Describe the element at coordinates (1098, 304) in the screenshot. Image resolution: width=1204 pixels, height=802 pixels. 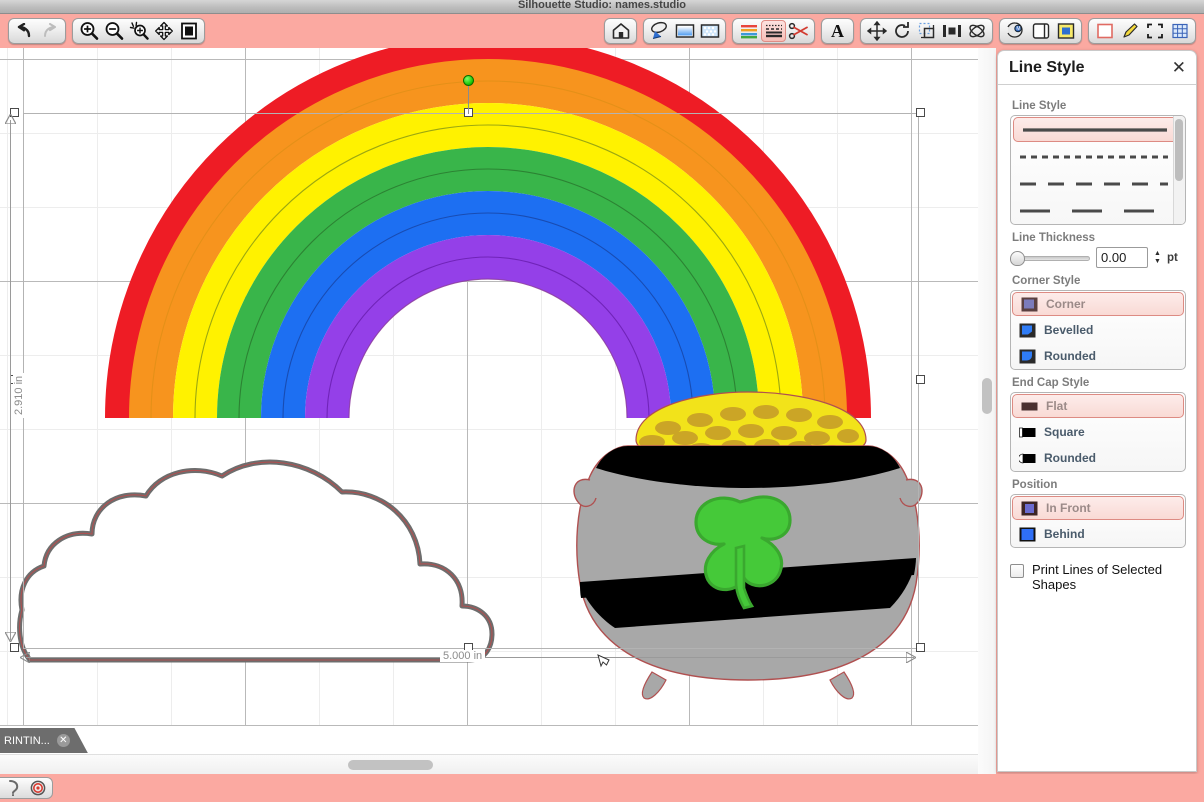
I see `corner-style-option-corner: Corner` at that location.